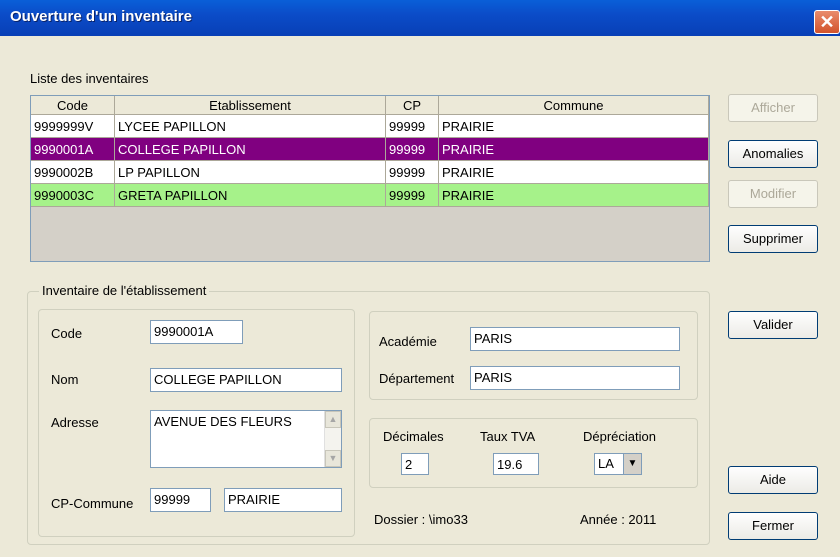 This screenshot has width=840, height=557. I want to click on establishment-group-label: Inventaire de l'établissement, so click(124, 290).